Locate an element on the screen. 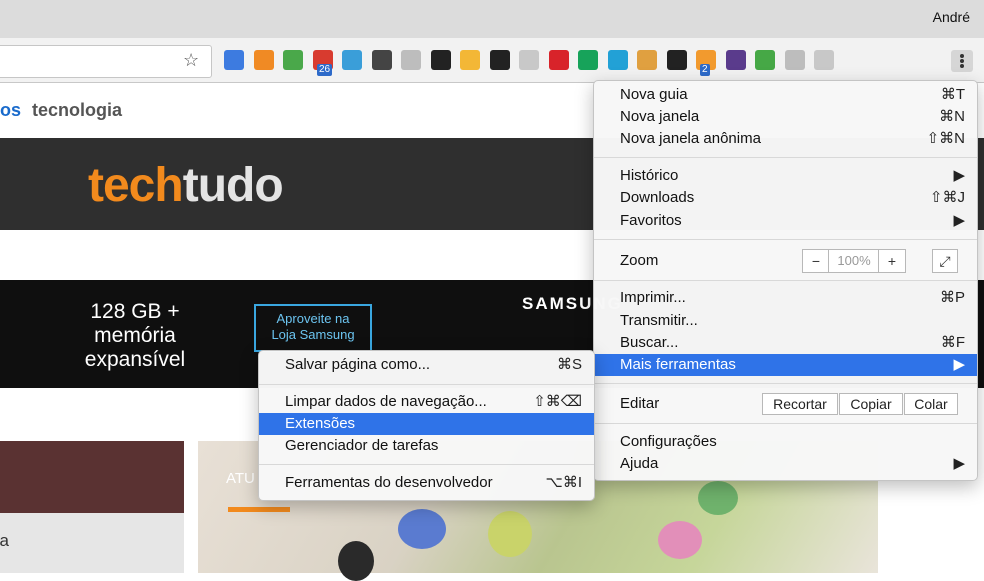 The image size is (984, 581). face-extension-icon is located at coordinates (647, 60).